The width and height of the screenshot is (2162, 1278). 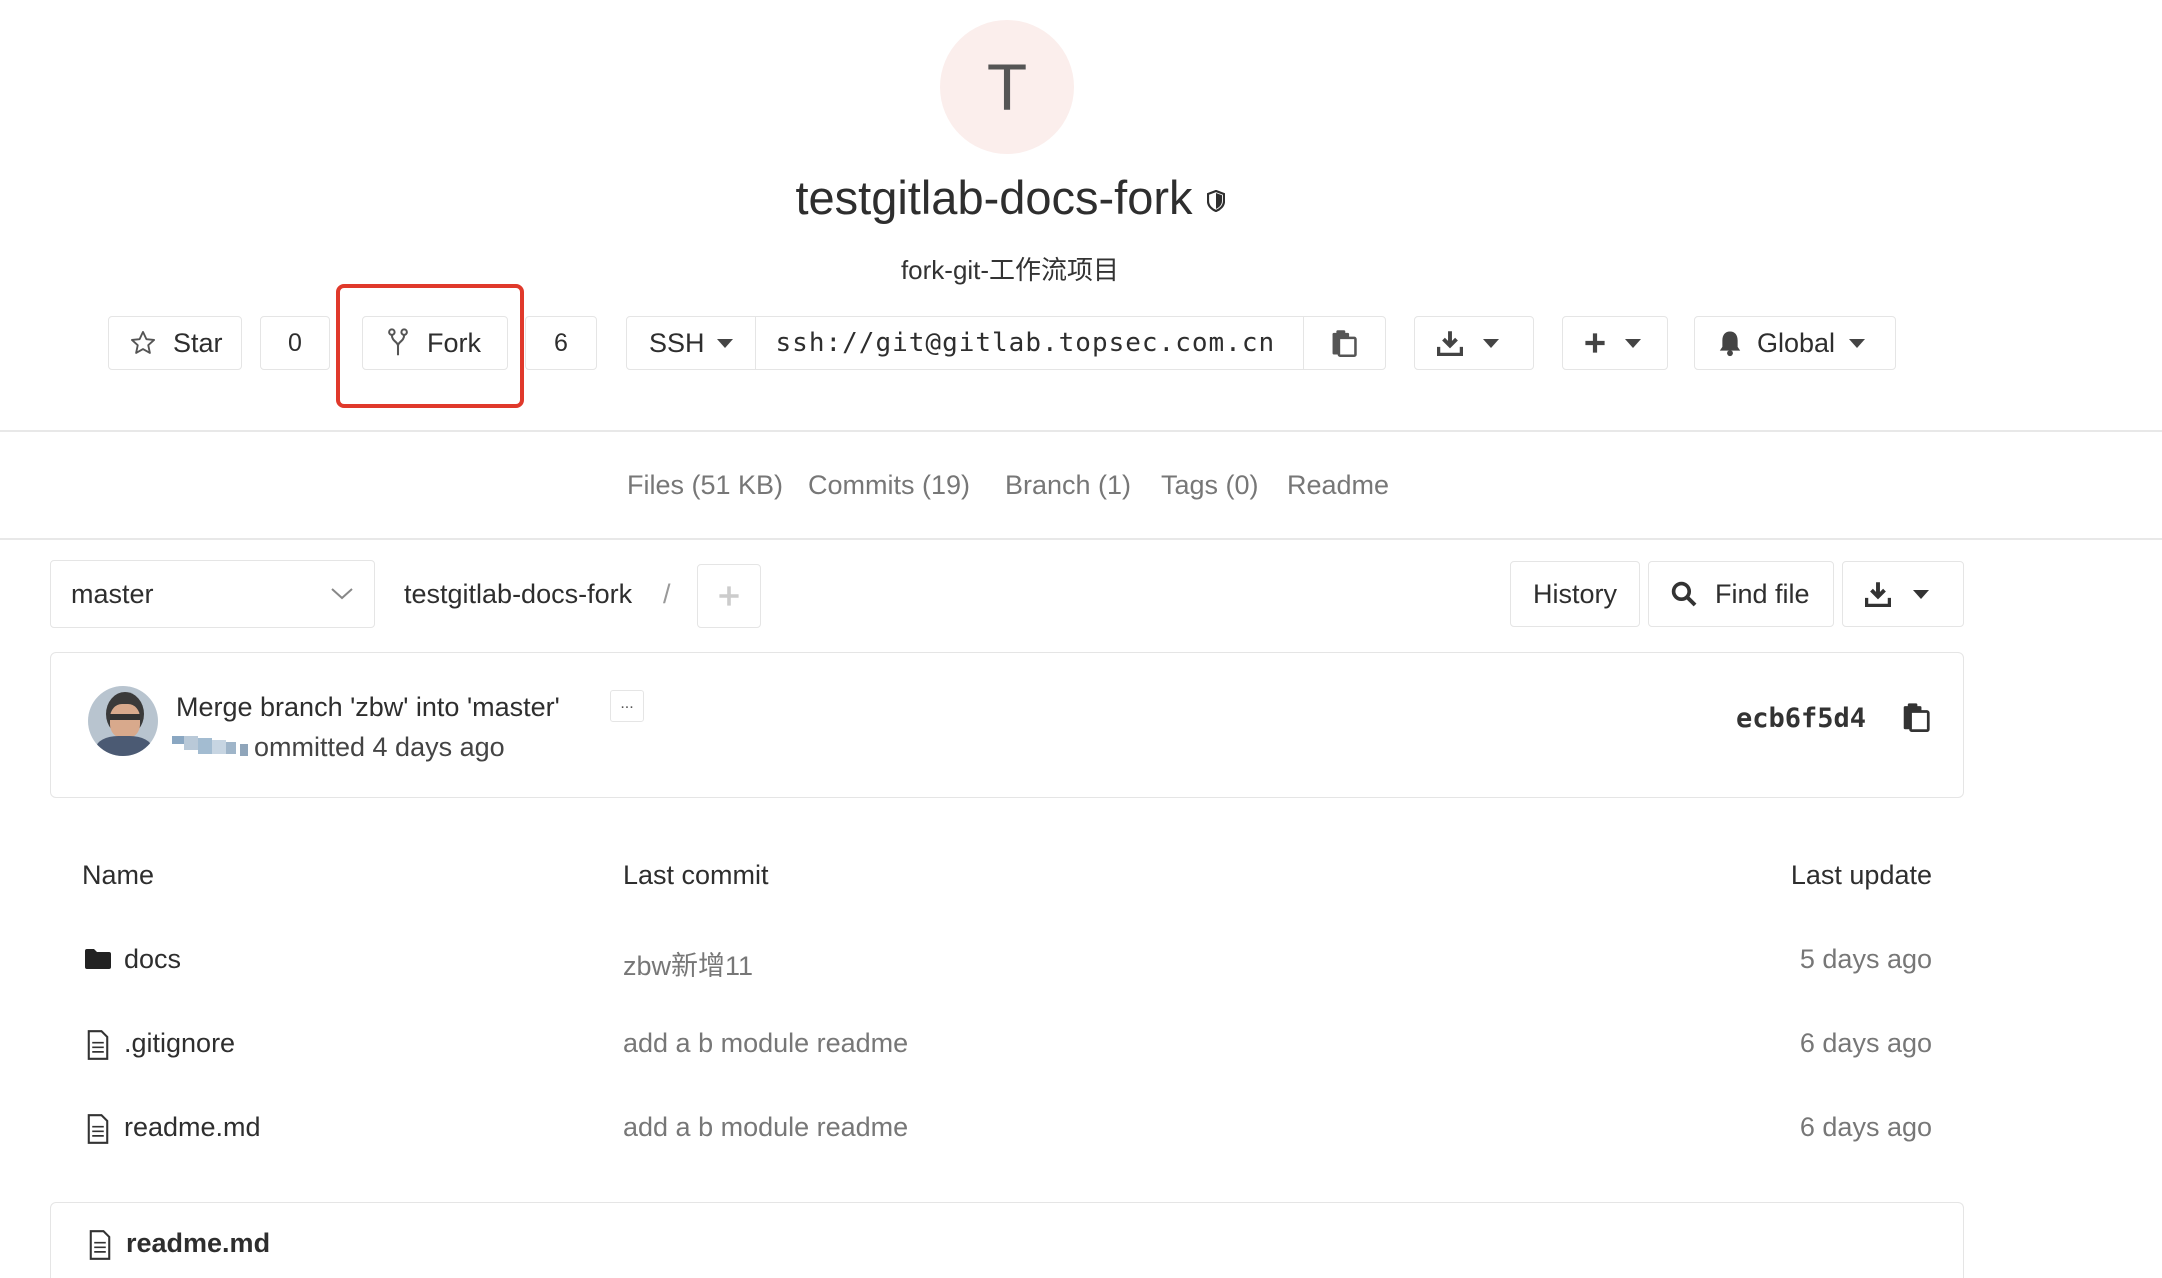 I want to click on project-title: testgitlab-docs-fork, so click(x=1010, y=197).